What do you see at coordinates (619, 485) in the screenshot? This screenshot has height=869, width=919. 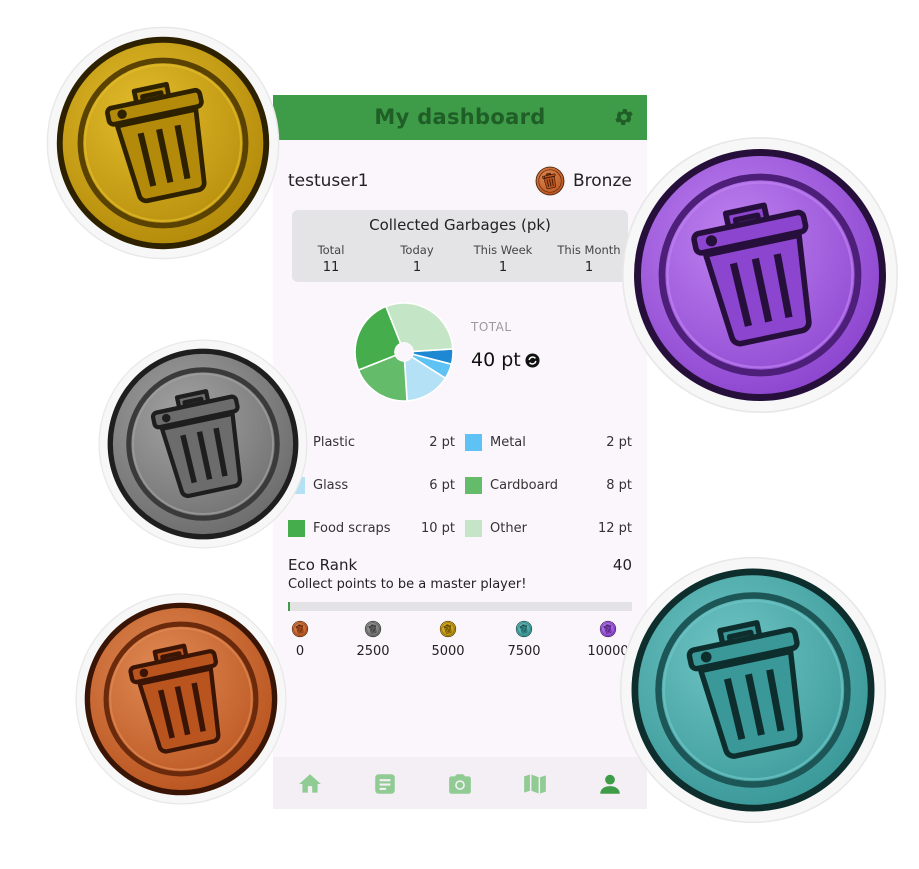 I see `legend-points: 8 pt` at bounding box center [619, 485].